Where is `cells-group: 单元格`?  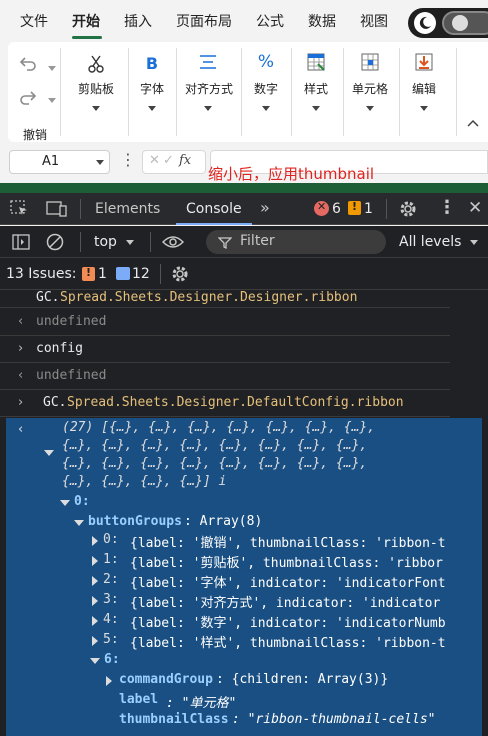 cells-group: 单元格 is located at coordinates (370, 92).